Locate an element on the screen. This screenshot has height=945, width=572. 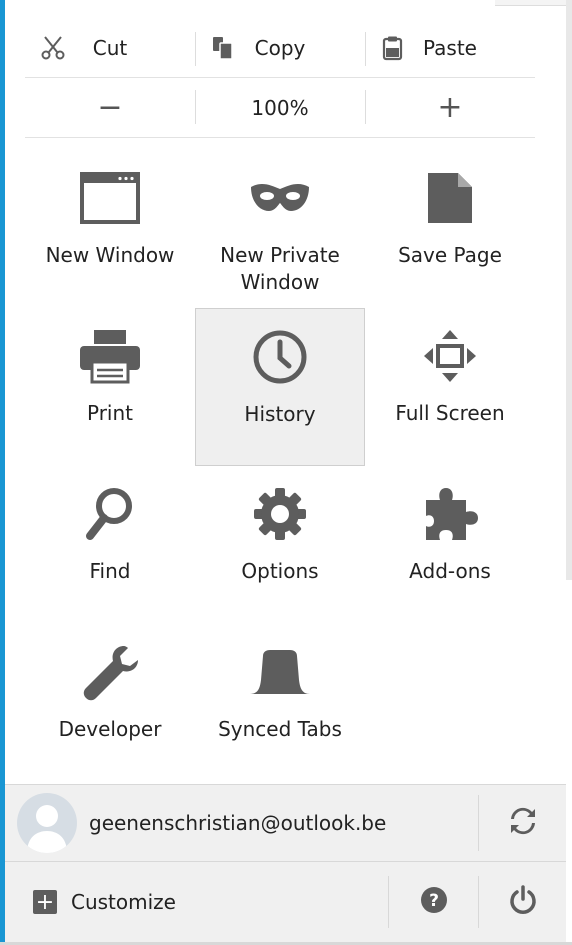
help-button: ? is located at coordinates (433, 902).